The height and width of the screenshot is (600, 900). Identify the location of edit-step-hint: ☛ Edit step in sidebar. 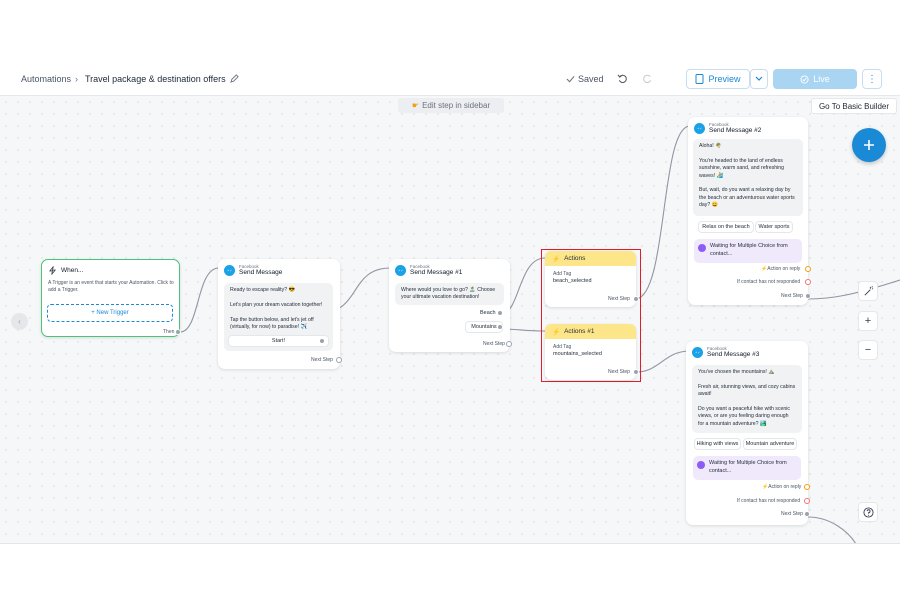
(451, 105).